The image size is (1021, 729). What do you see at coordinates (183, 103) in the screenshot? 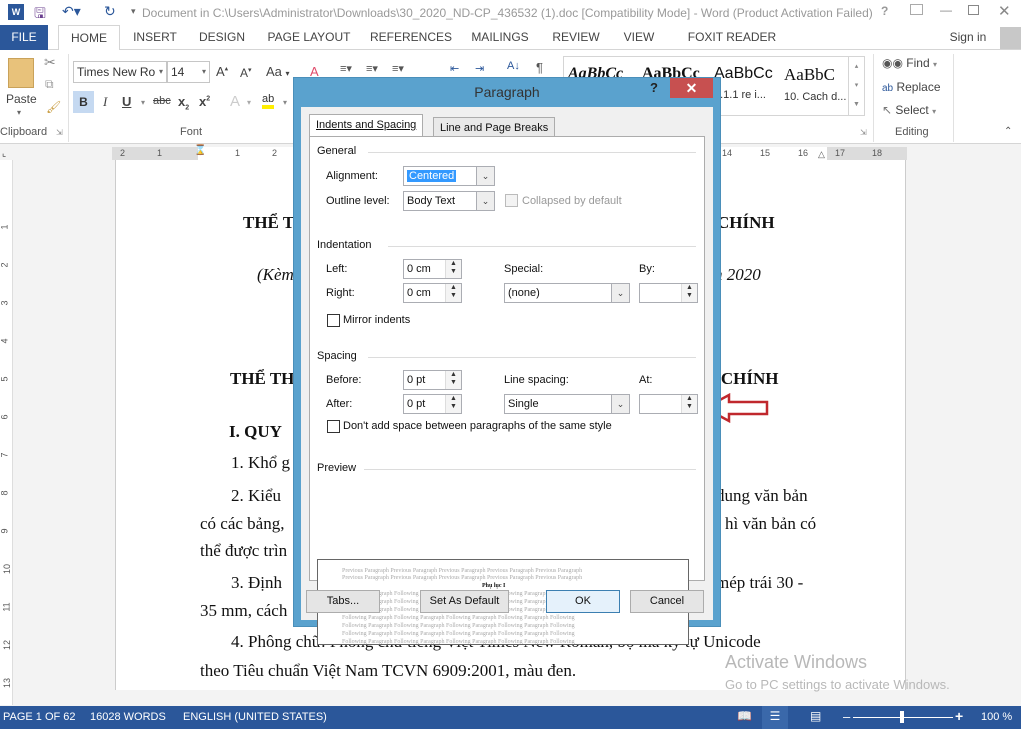
I see `subscript-button: x2` at bounding box center [183, 103].